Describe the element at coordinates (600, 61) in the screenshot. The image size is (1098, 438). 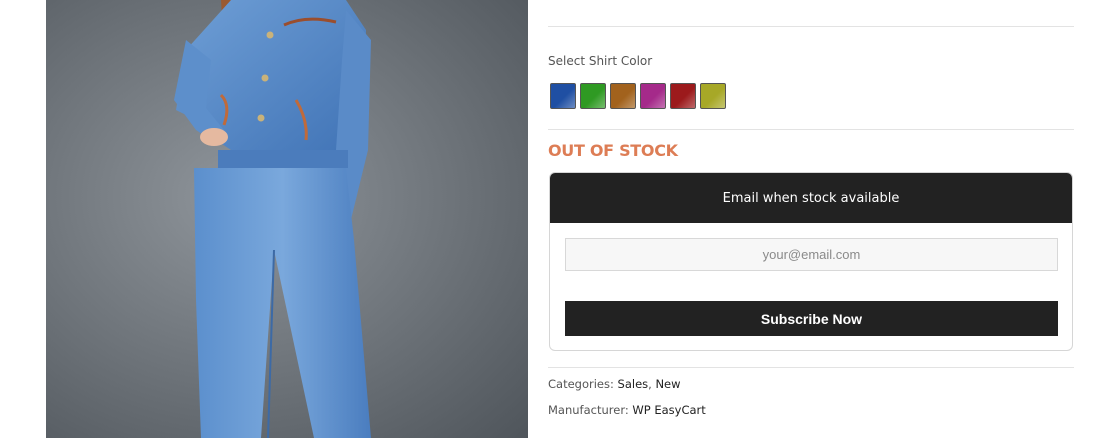
I see `color-select-label: Select Shirt Color` at that location.